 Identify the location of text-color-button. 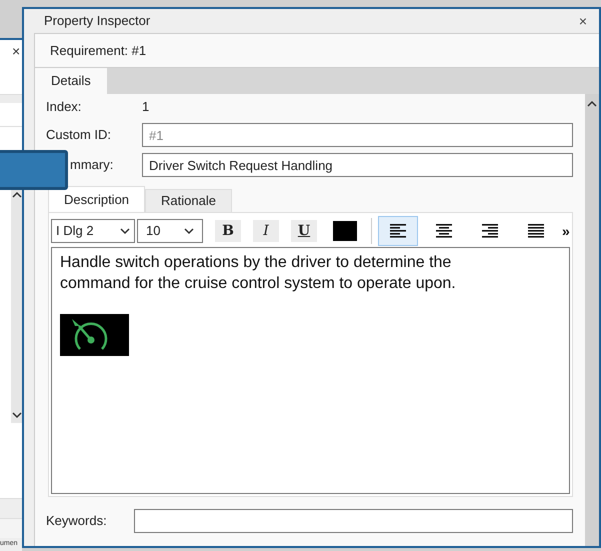
(345, 231).